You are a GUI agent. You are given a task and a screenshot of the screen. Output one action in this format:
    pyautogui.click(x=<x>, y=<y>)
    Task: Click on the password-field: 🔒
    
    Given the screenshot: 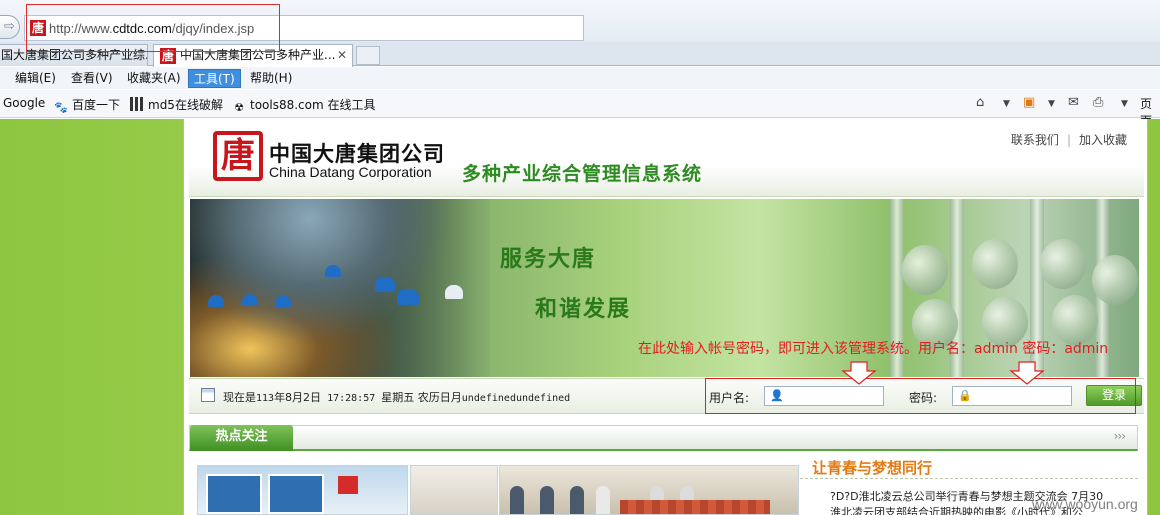 What is the action you would take?
    pyautogui.click(x=1012, y=396)
    